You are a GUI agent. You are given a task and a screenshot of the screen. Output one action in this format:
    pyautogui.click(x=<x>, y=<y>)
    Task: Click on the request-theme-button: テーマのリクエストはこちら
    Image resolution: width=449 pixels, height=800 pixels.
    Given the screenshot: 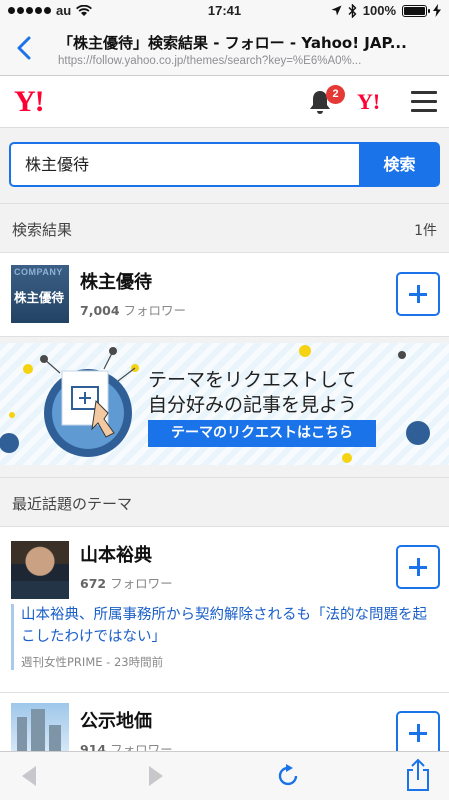 What is the action you would take?
    pyautogui.click(x=262, y=433)
    